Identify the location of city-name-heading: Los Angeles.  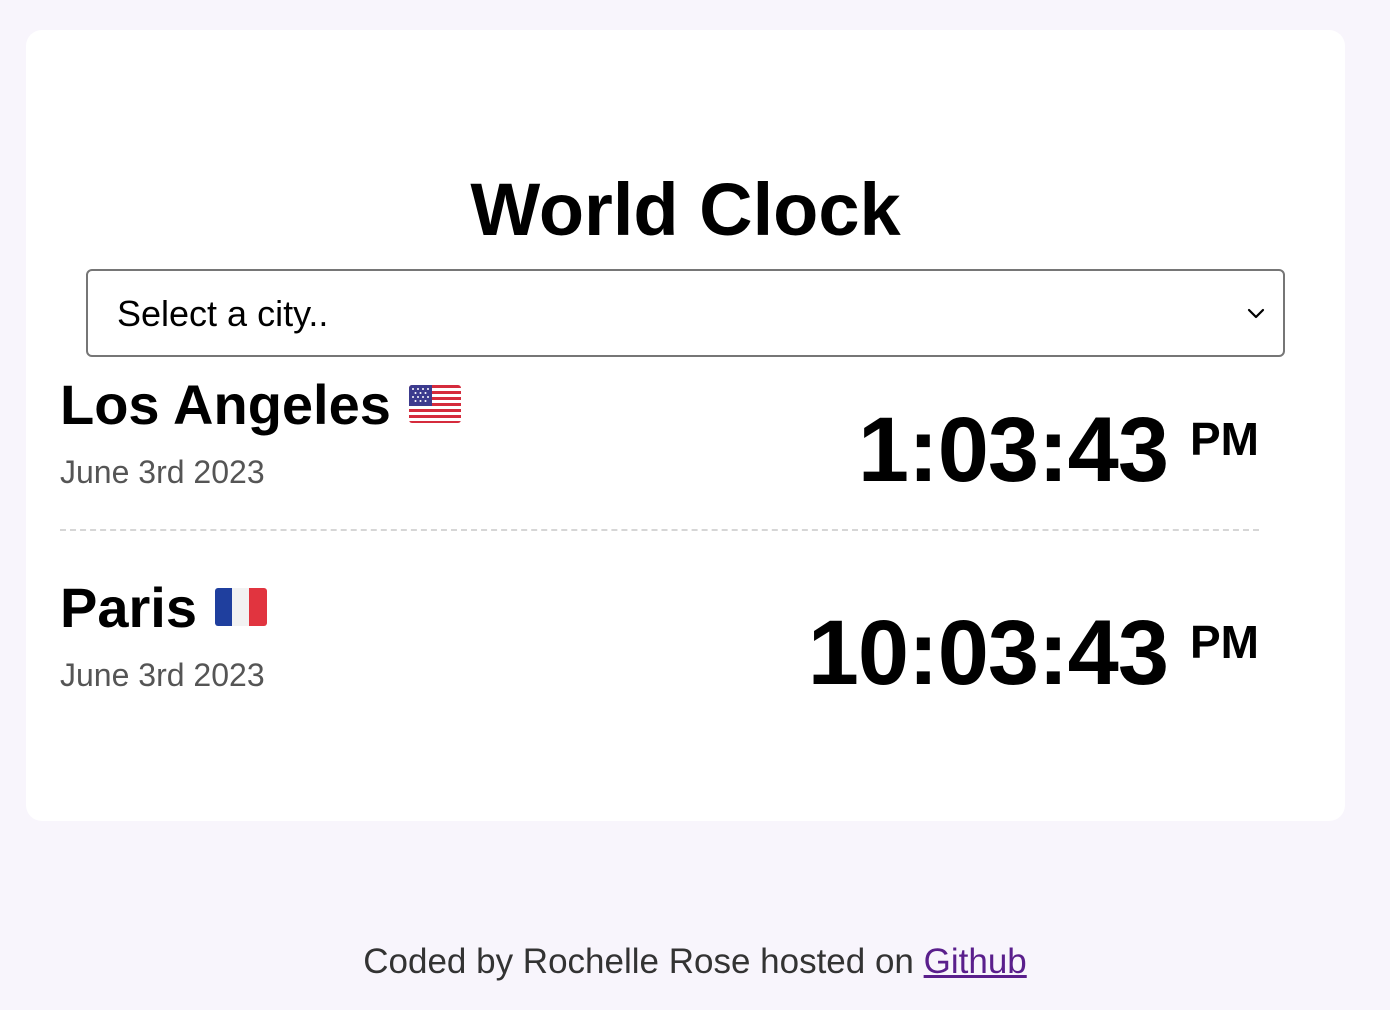
(260, 405).